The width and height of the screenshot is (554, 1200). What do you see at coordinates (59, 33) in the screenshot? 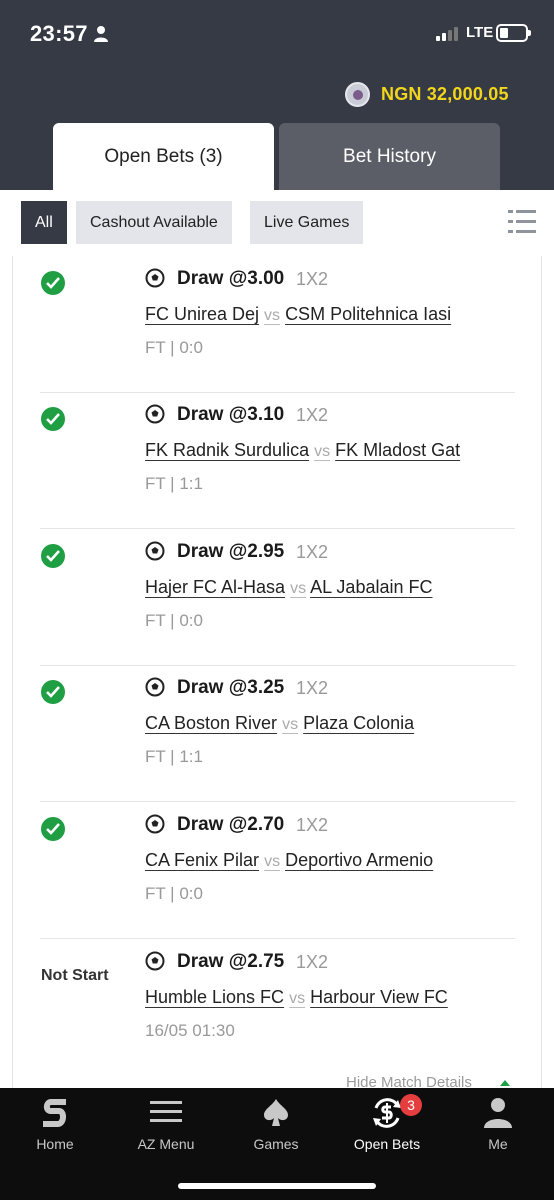
I see `clock: 23:57` at bounding box center [59, 33].